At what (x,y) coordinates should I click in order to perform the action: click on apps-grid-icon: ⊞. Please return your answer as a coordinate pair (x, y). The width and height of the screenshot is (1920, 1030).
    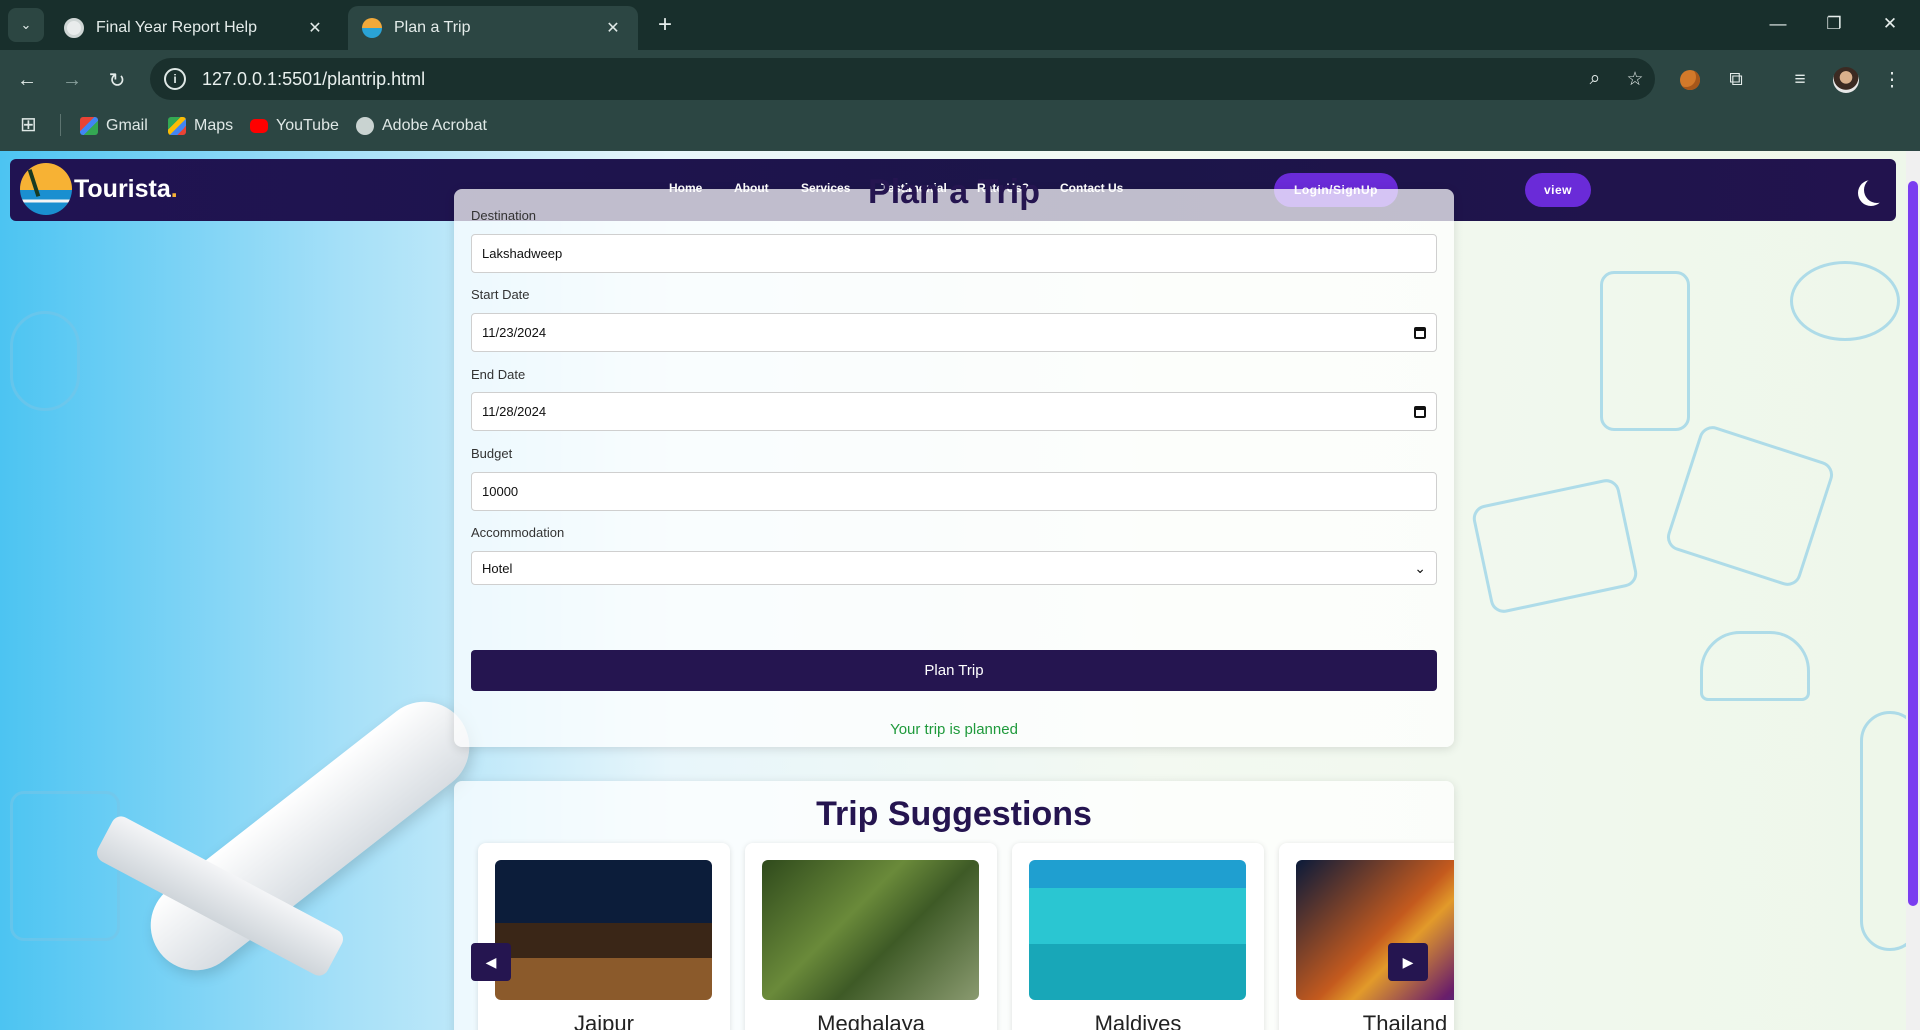
    Looking at the image, I should click on (31, 125).